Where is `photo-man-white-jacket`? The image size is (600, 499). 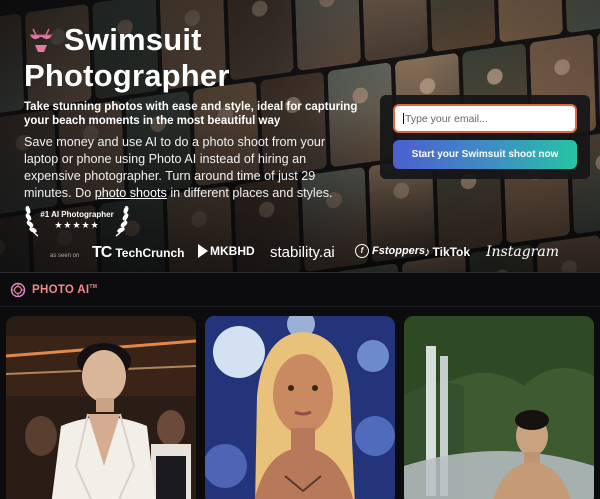 photo-man-white-jacket is located at coordinates (101, 407).